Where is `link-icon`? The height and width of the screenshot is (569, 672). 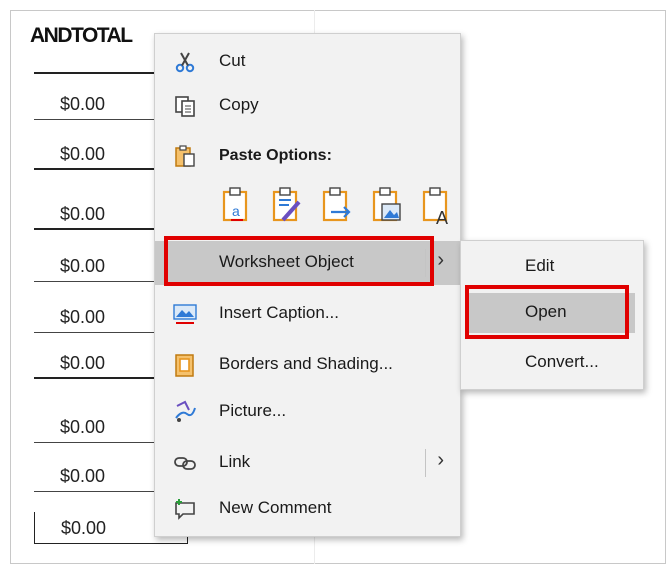
link-icon is located at coordinates (185, 463).